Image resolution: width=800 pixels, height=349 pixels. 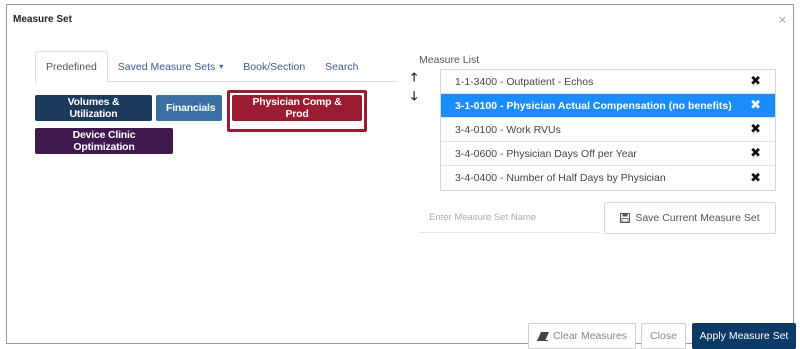 I want to click on measure-set-name-input, so click(x=509, y=218).